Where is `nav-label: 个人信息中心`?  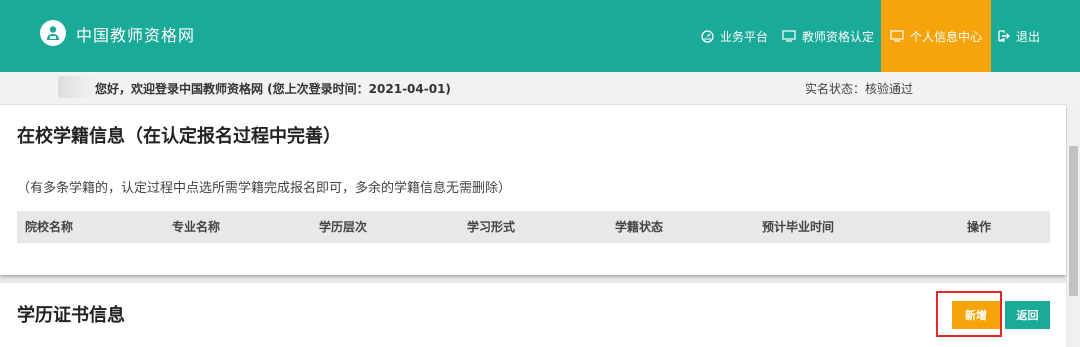 nav-label: 个人信息中心 is located at coordinates (945, 36).